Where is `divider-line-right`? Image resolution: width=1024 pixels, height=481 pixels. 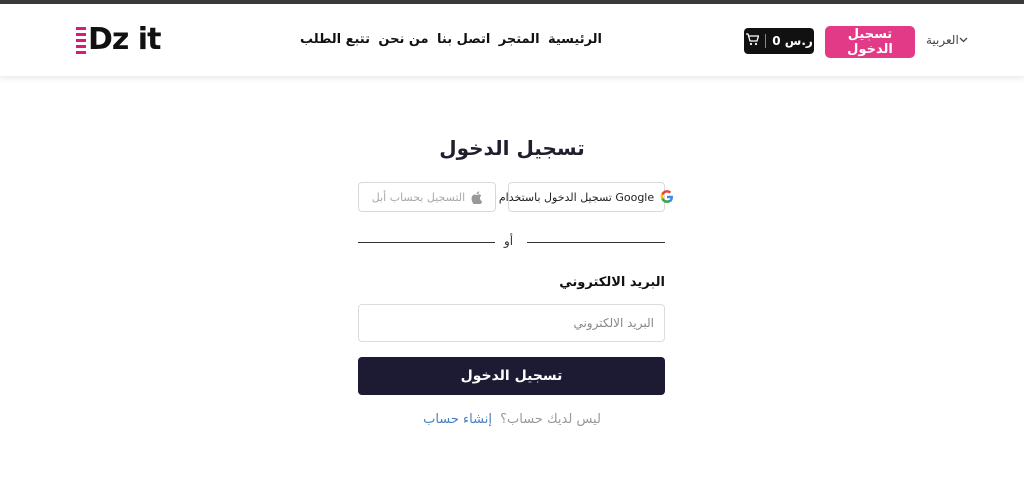 divider-line-right is located at coordinates (596, 242).